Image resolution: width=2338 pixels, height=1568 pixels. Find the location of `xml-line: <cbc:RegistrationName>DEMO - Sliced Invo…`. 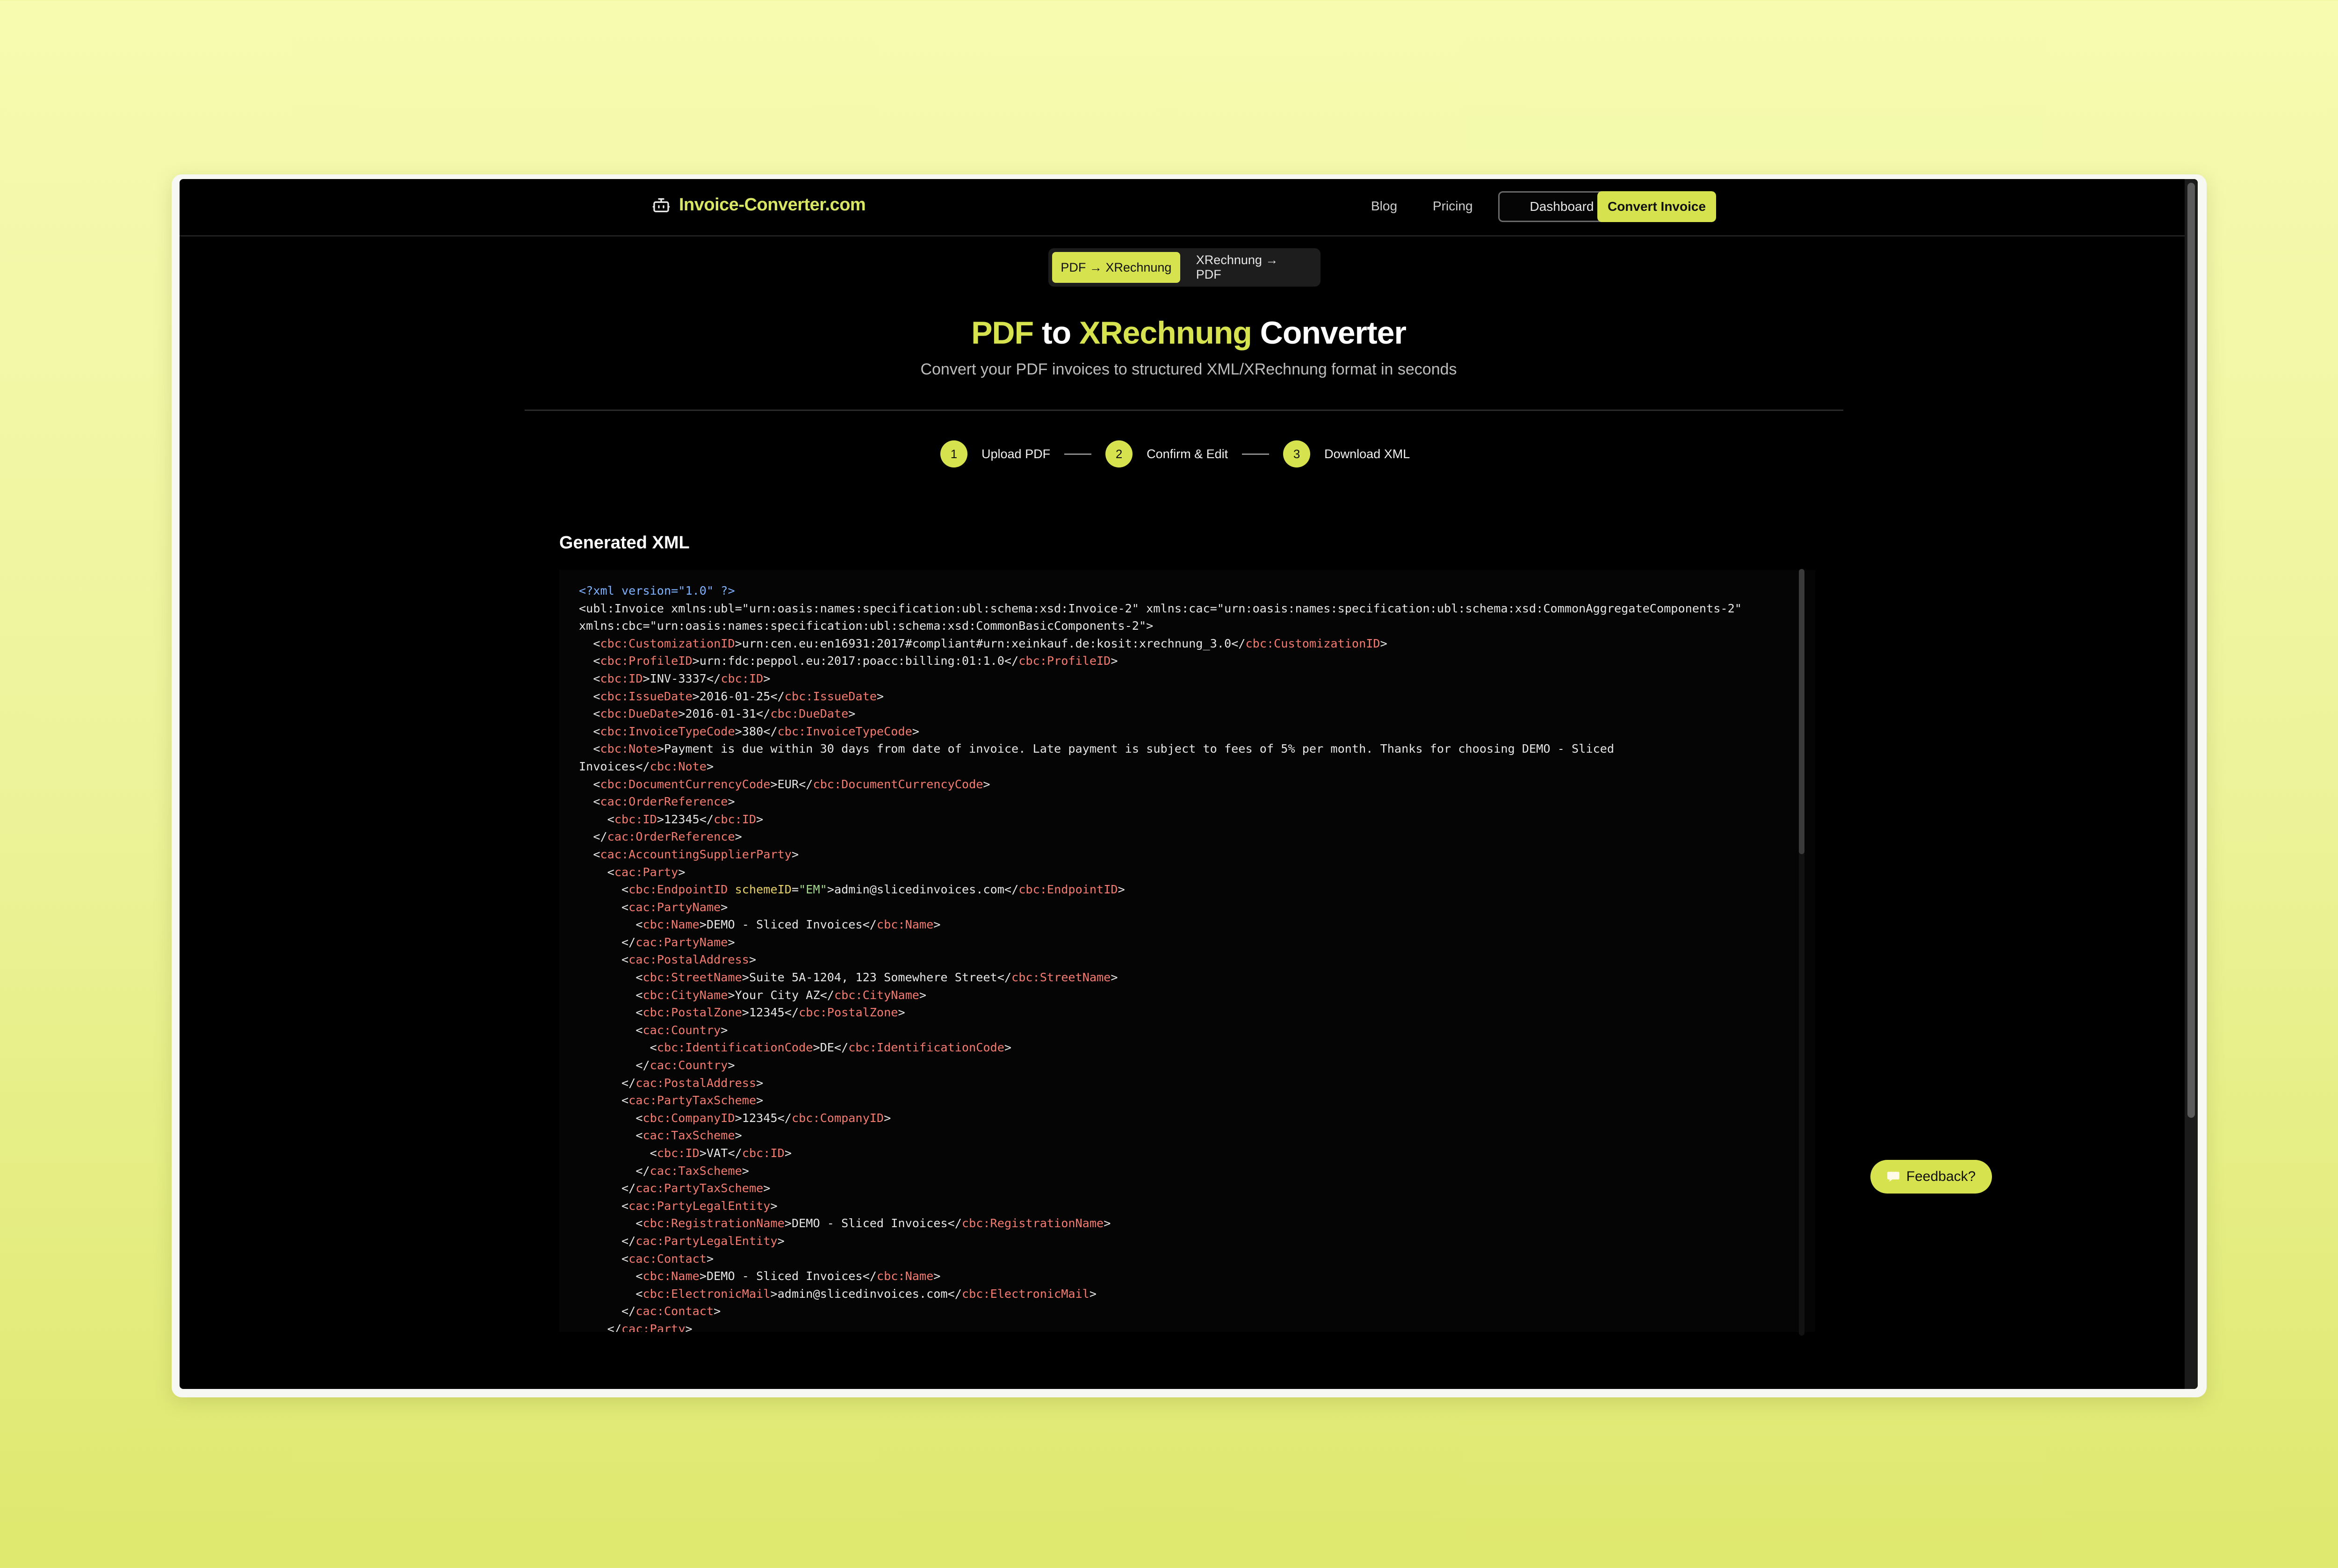

xml-line: <cbc:RegistrationName>DEMO - Sliced Invo… is located at coordinates (845, 1223).